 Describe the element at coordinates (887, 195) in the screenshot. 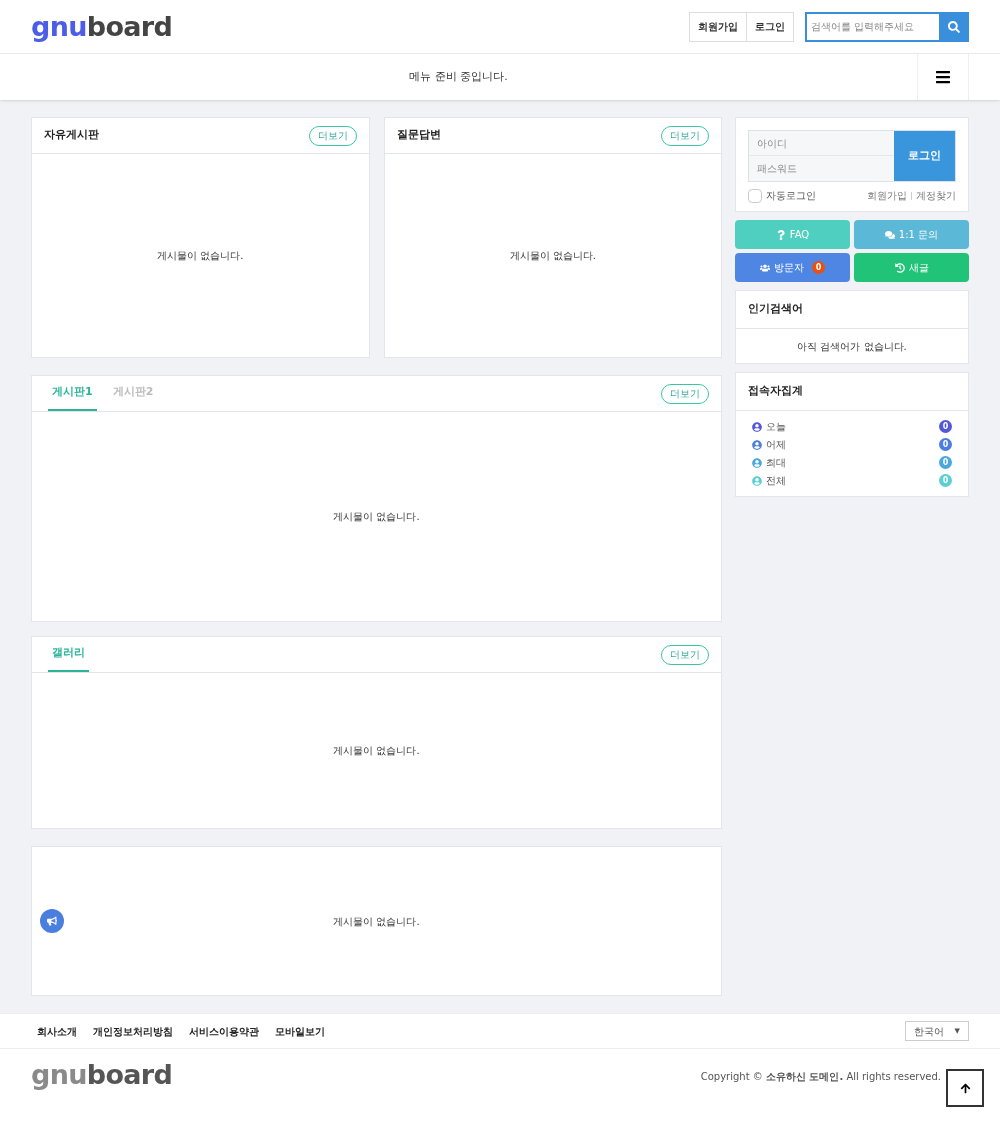

I see `account-link: 회원가입` at that location.